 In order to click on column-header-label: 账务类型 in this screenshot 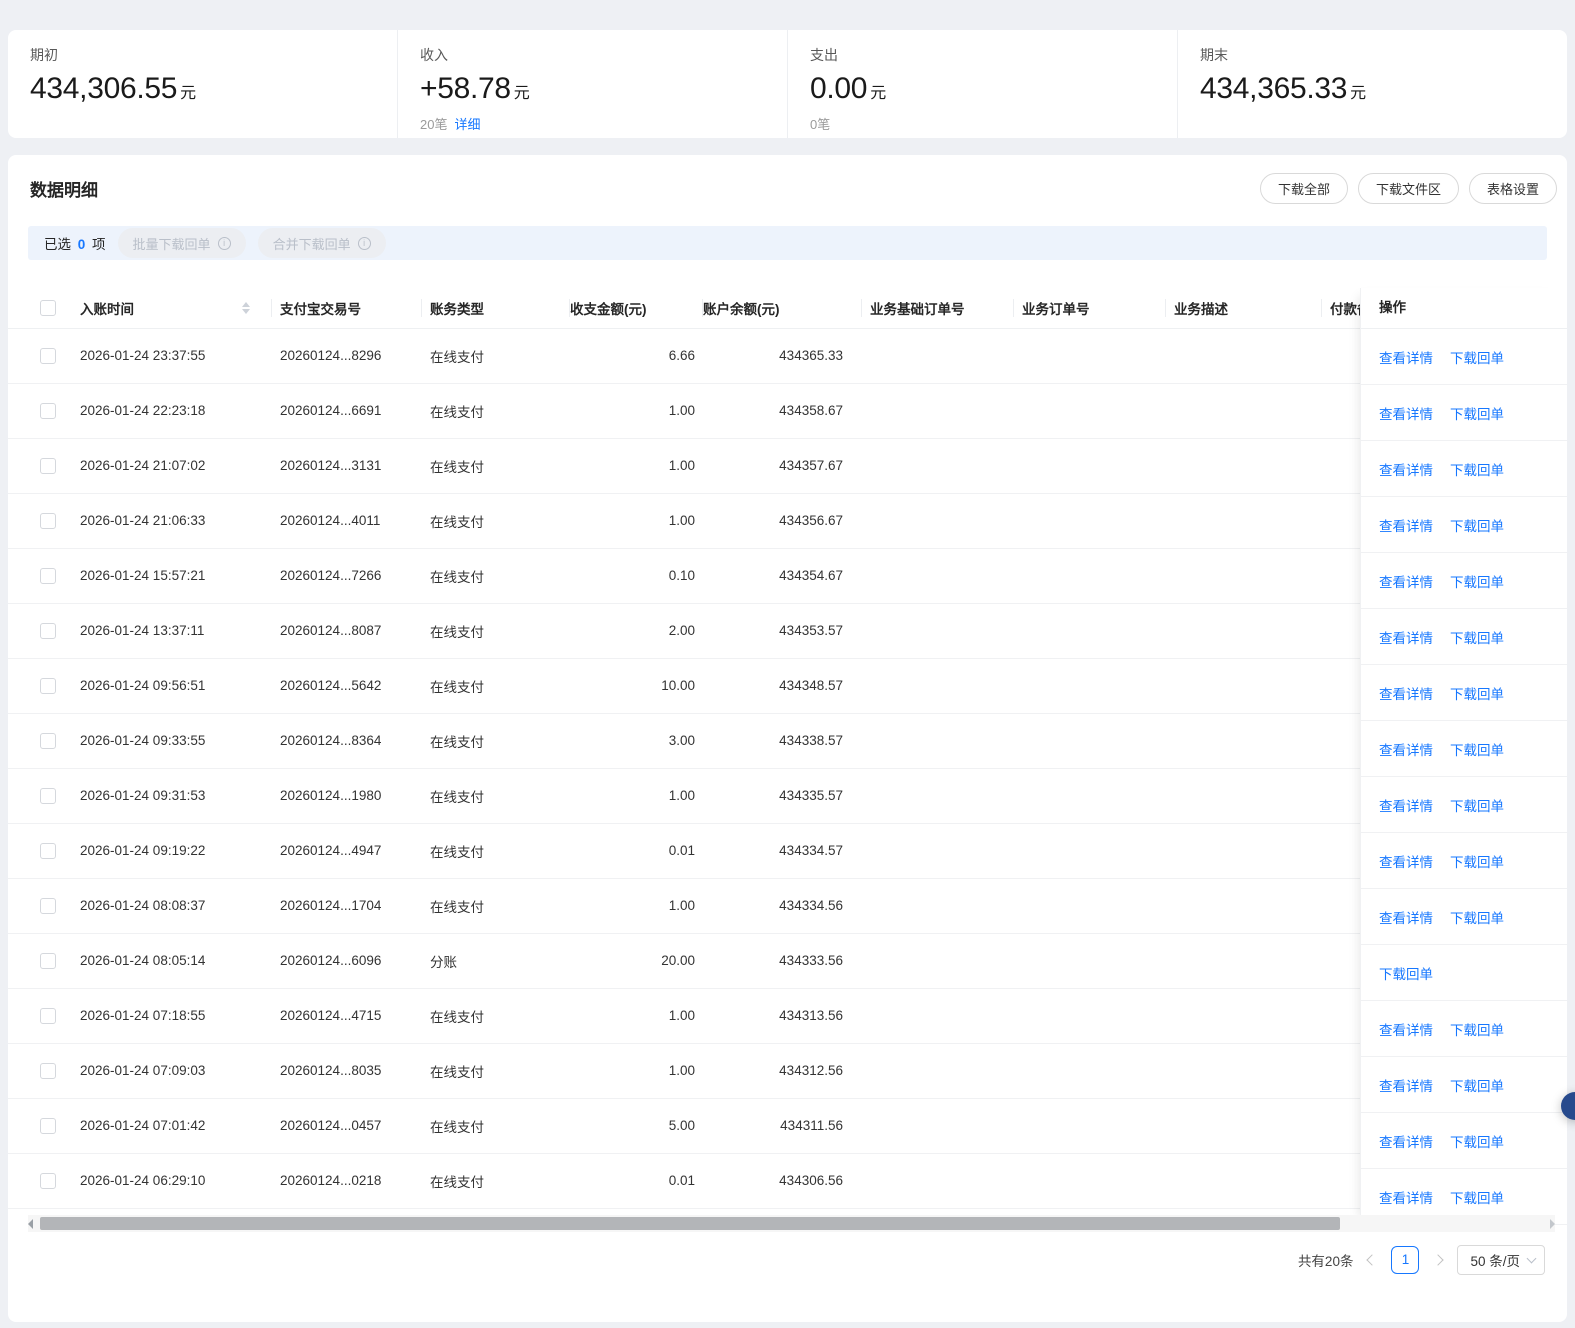, I will do `click(457, 309)`.